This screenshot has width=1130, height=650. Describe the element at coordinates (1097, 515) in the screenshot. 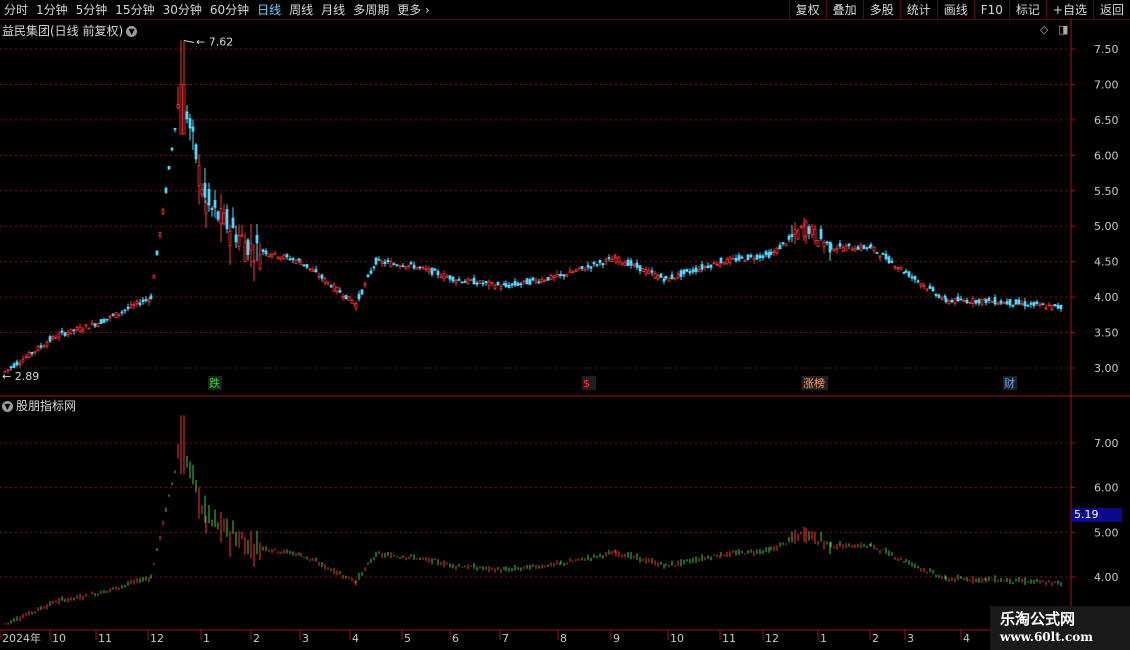

I see `sub-last-value: 5.19` at that location.